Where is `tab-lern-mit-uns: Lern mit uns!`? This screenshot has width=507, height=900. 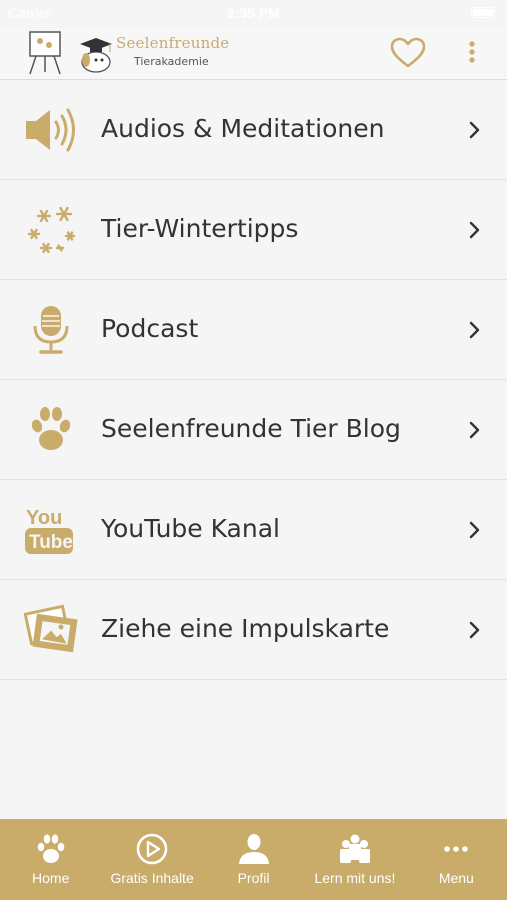
tab-lern-mit-uns: Lern mit uns! is located at coordinates (354, 859).